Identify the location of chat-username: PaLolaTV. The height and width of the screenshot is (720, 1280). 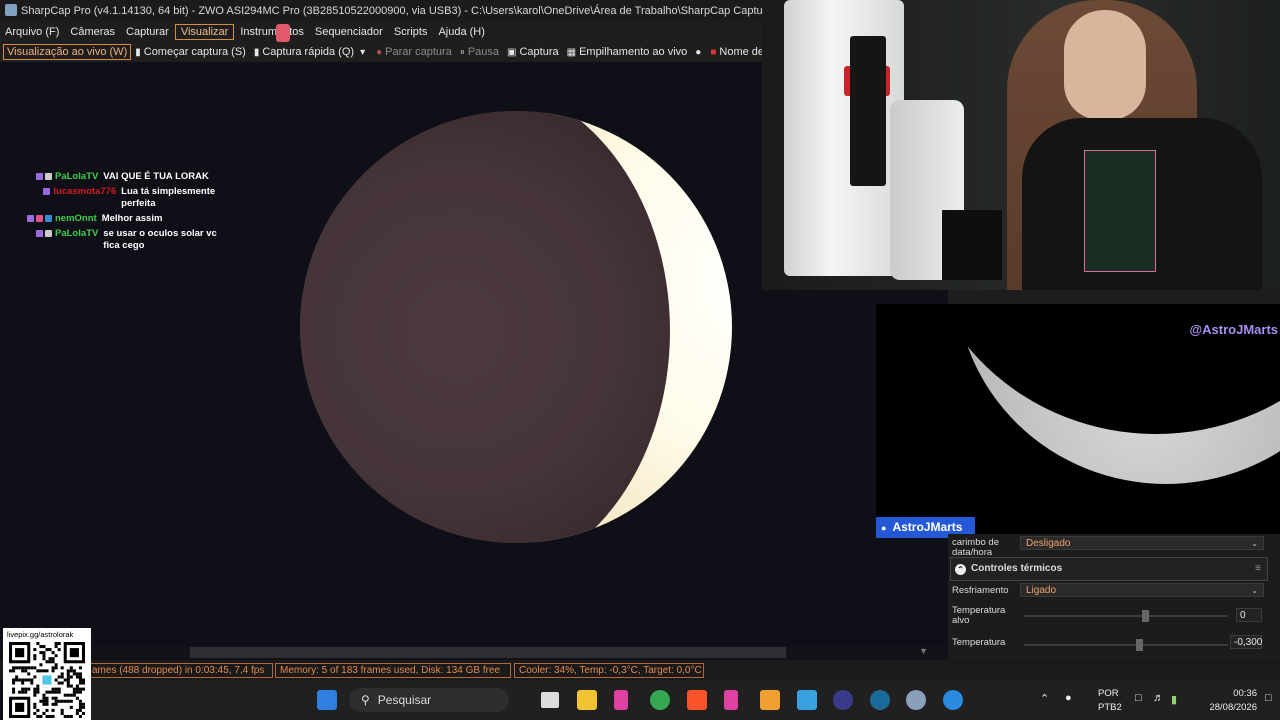
(77, 176).